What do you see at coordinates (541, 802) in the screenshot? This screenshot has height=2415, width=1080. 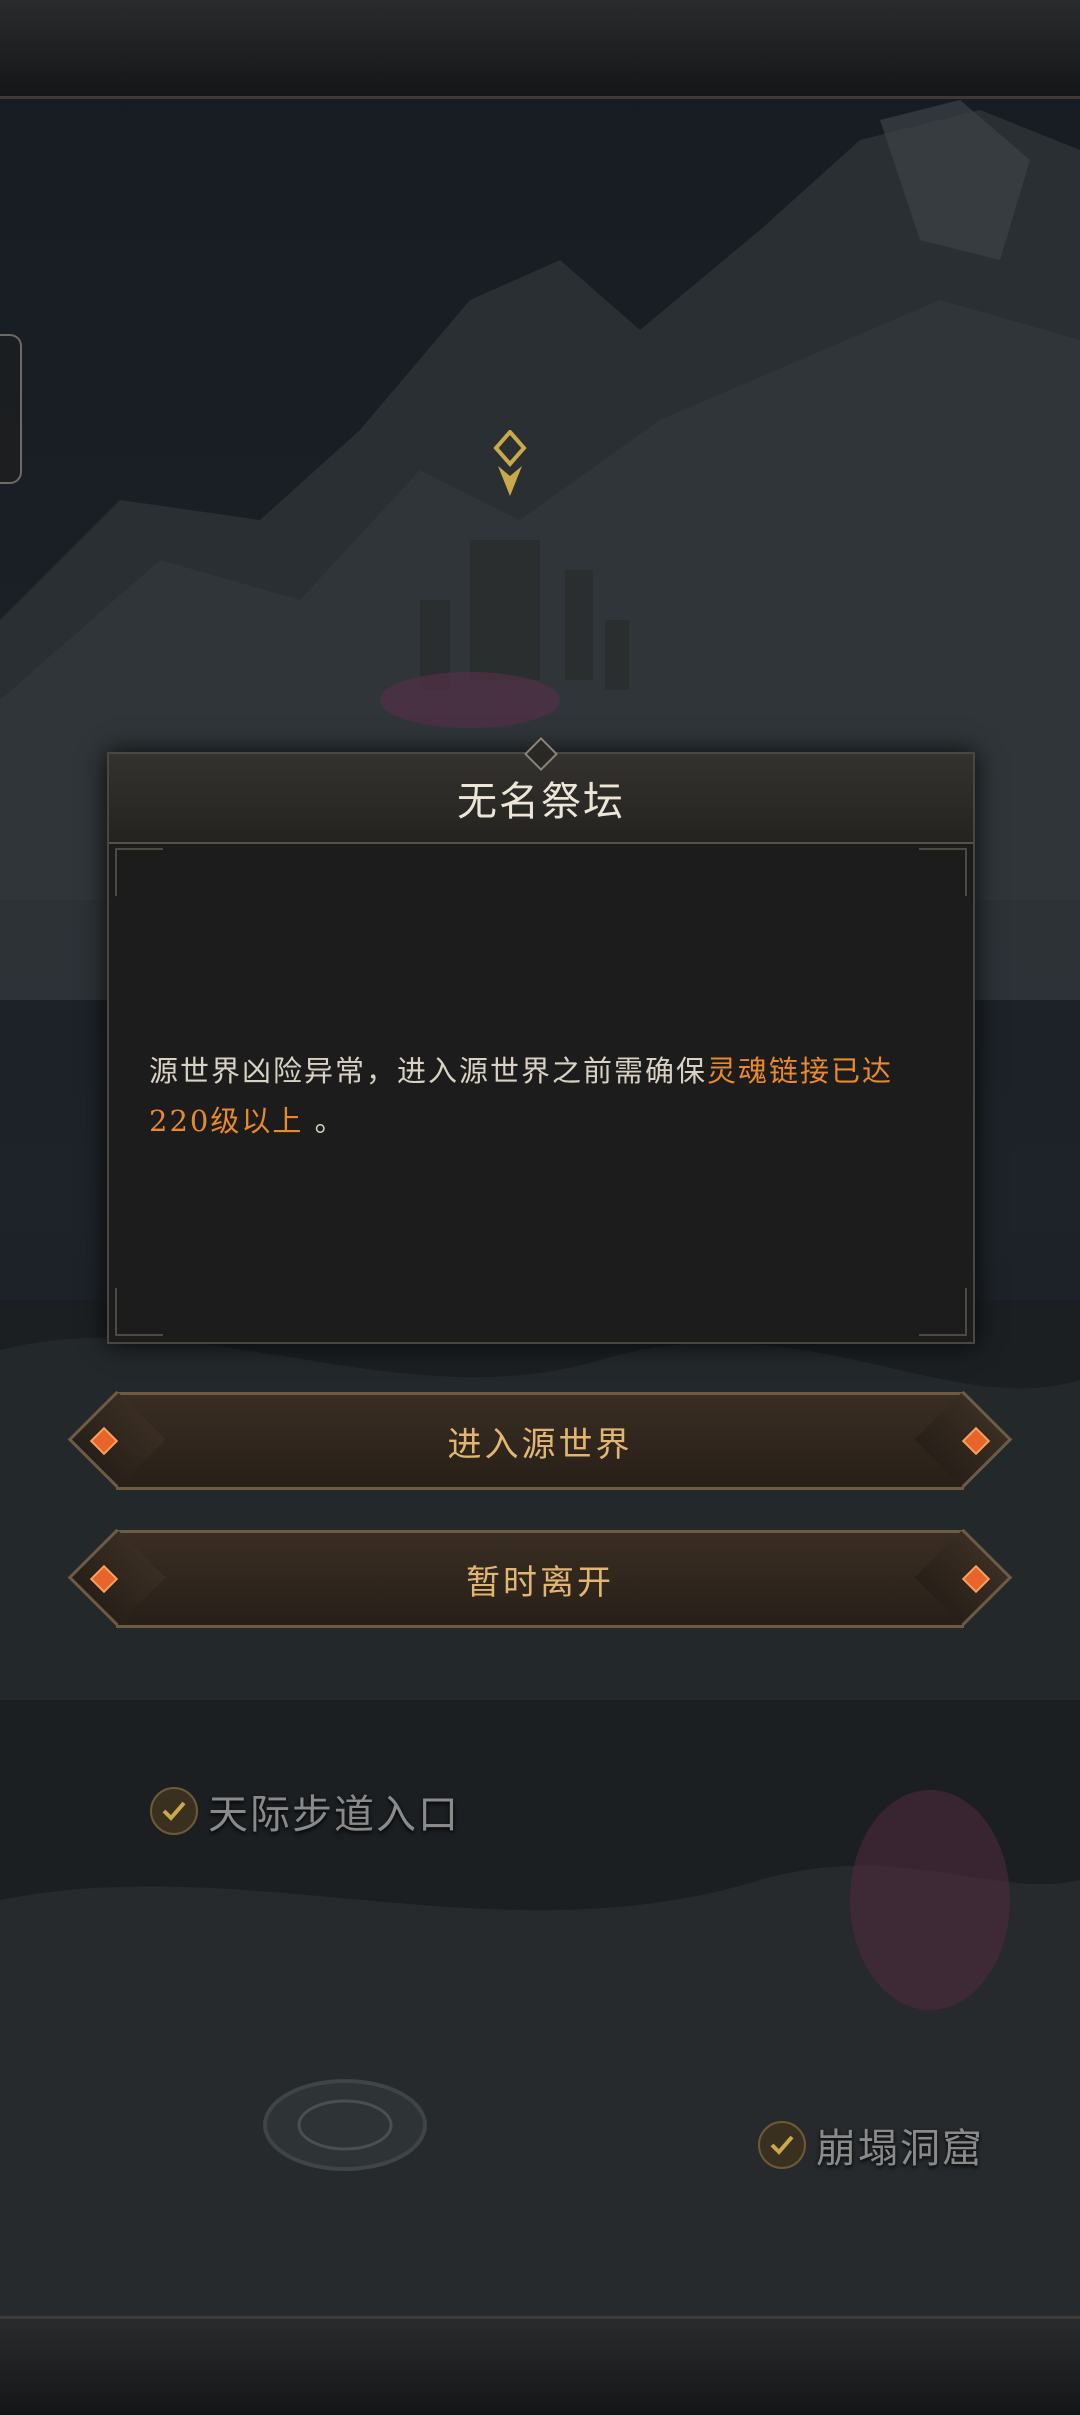 I see `dialog-title: 无名祭坛` at bounding box center [541, 802].